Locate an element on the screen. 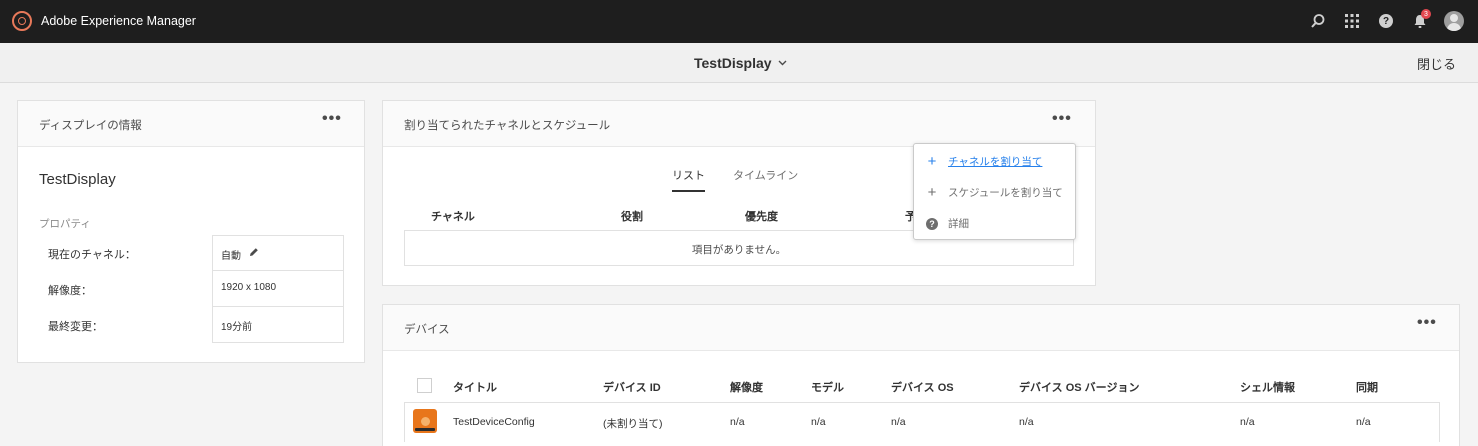 The height and width of the screenshot is (446, 1478). assign-channel-menu-item: + チャネルを割り当て is located at coordinates (984, 161).